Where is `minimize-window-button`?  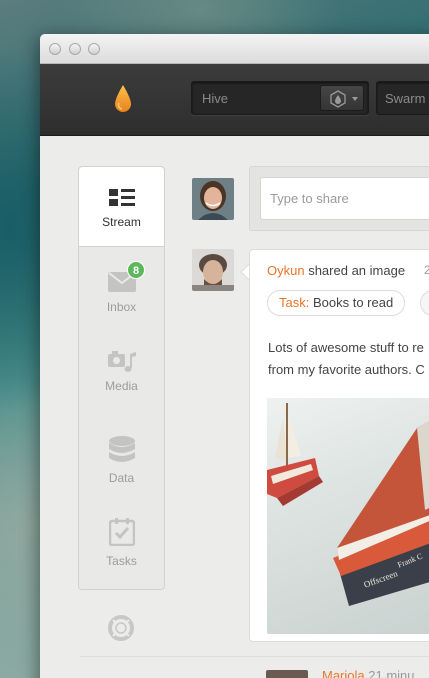
minimize-window-button is located at coordinates (75, 49).